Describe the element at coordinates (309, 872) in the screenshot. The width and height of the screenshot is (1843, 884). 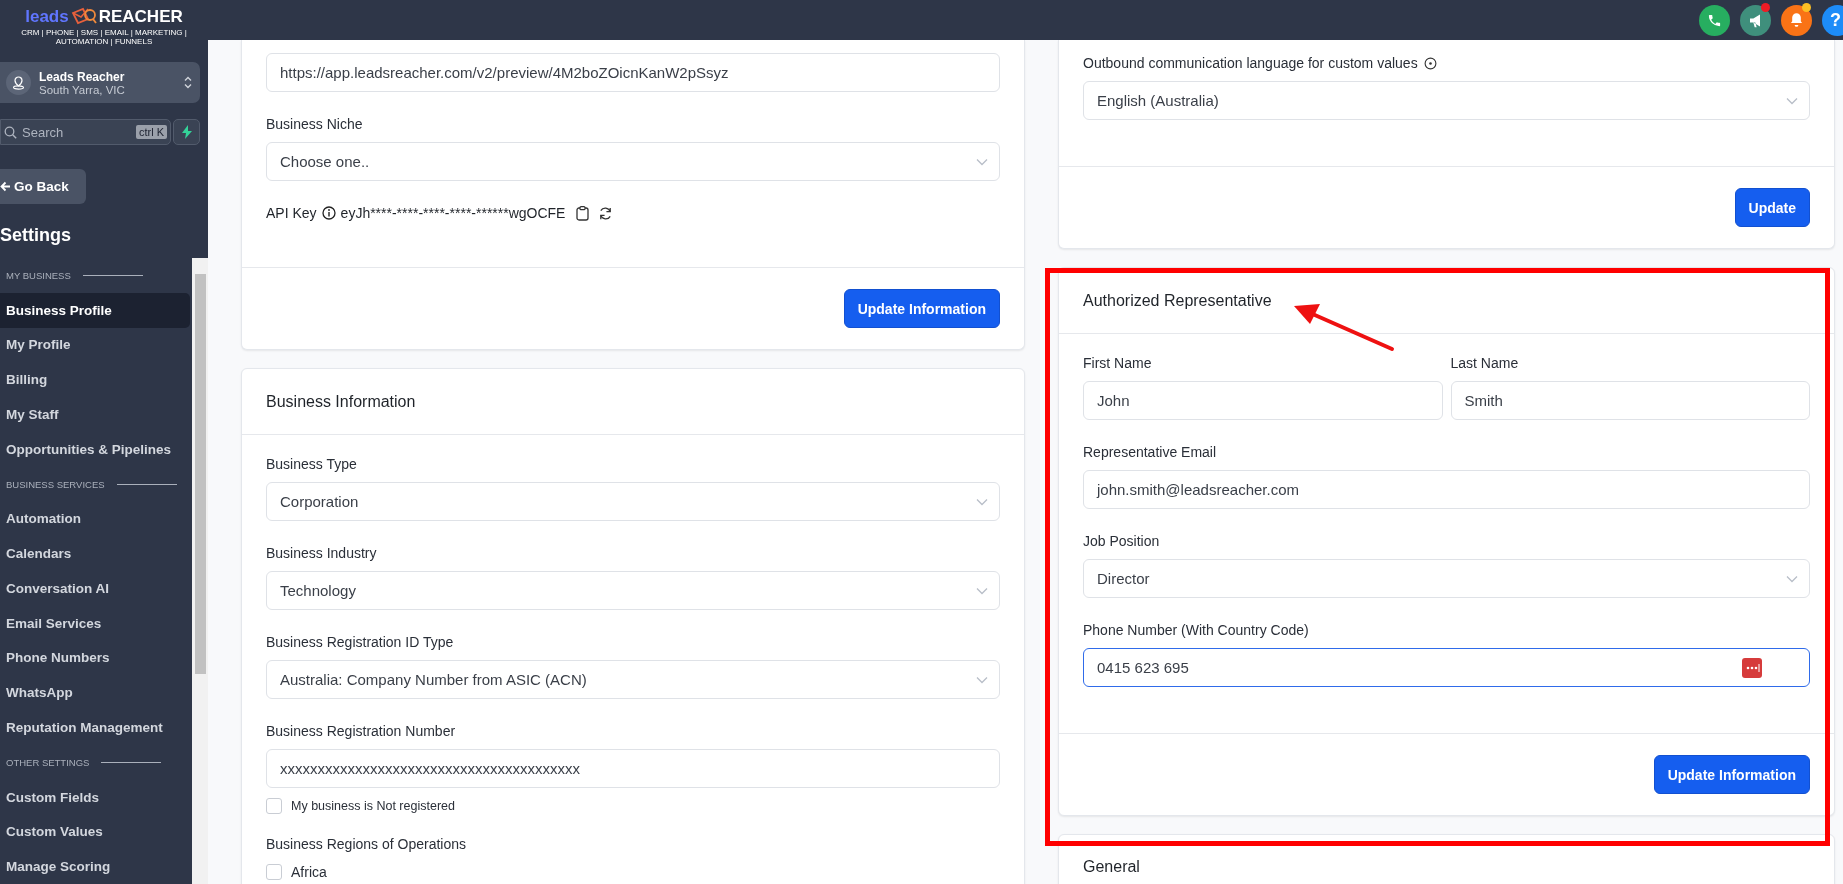
I see `checkbox-label: Africa` at that location.